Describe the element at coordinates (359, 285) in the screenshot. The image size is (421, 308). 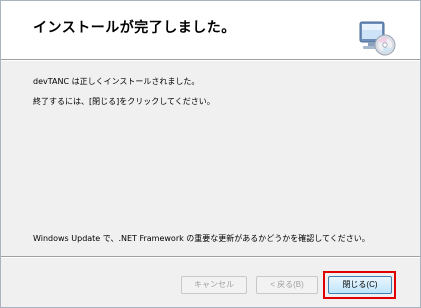
I see `close-button-highlight` at that location.